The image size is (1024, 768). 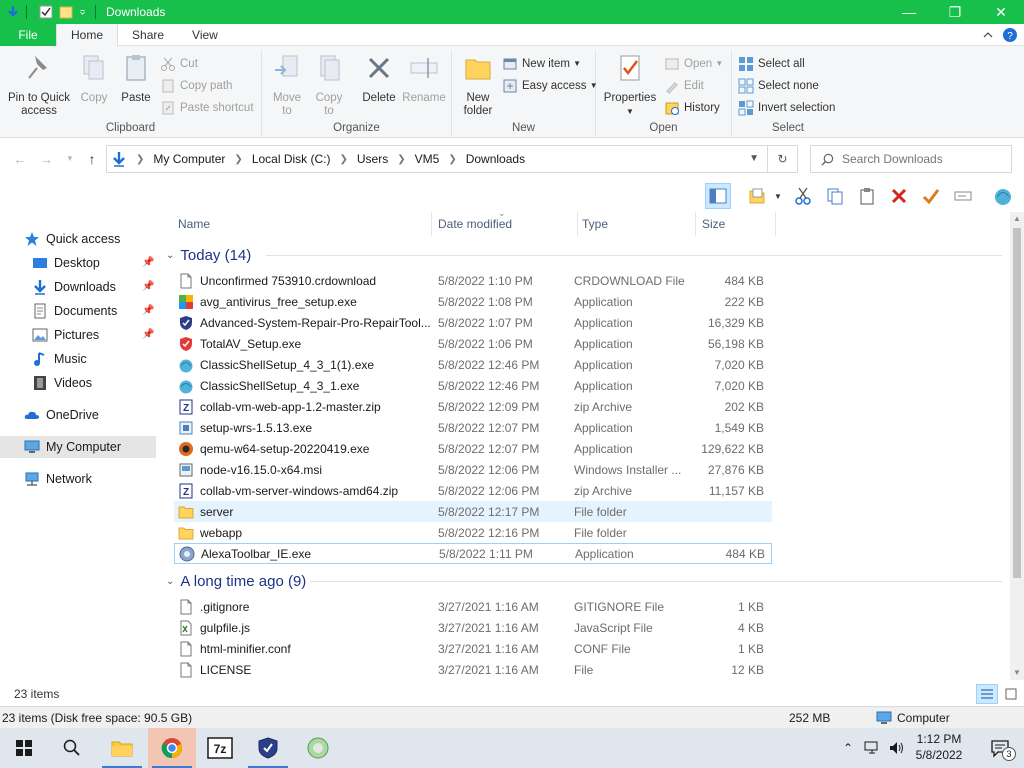 I want to click on chevron-up-icon: ⌃, so click(x=848, y=748).